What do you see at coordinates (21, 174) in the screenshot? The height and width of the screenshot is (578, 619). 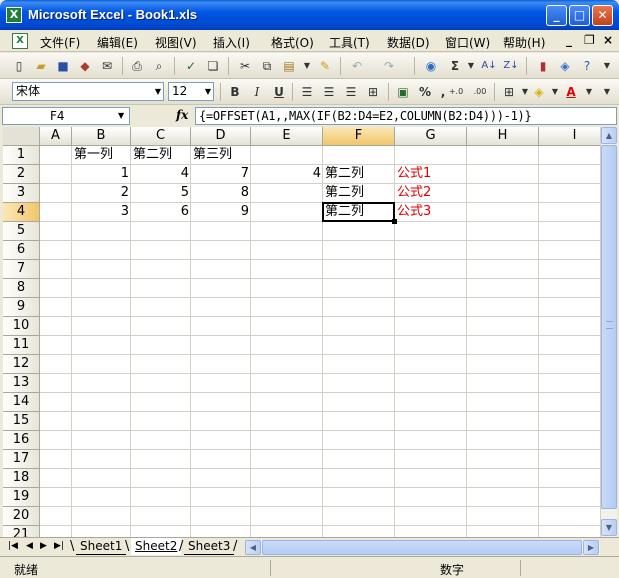 I see `row-header-2: 2` at bounding box center [21, 174].